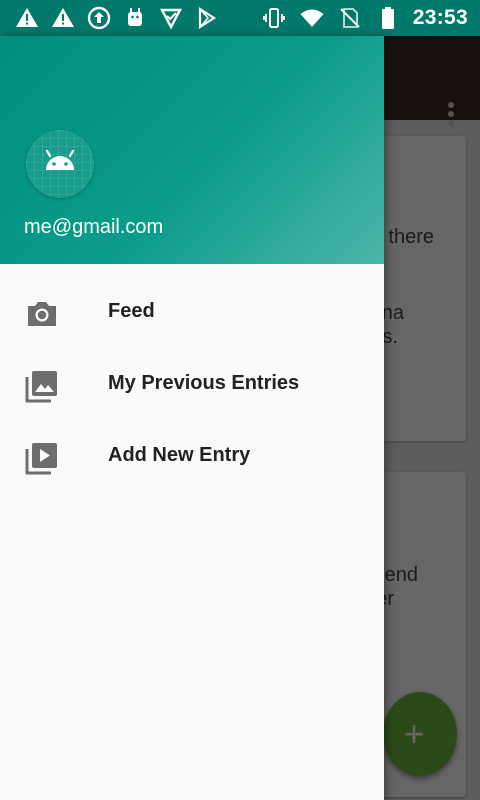 The width and height of the screenshot is (480, 800). I want to click on upload-icon, so click(99, 18).